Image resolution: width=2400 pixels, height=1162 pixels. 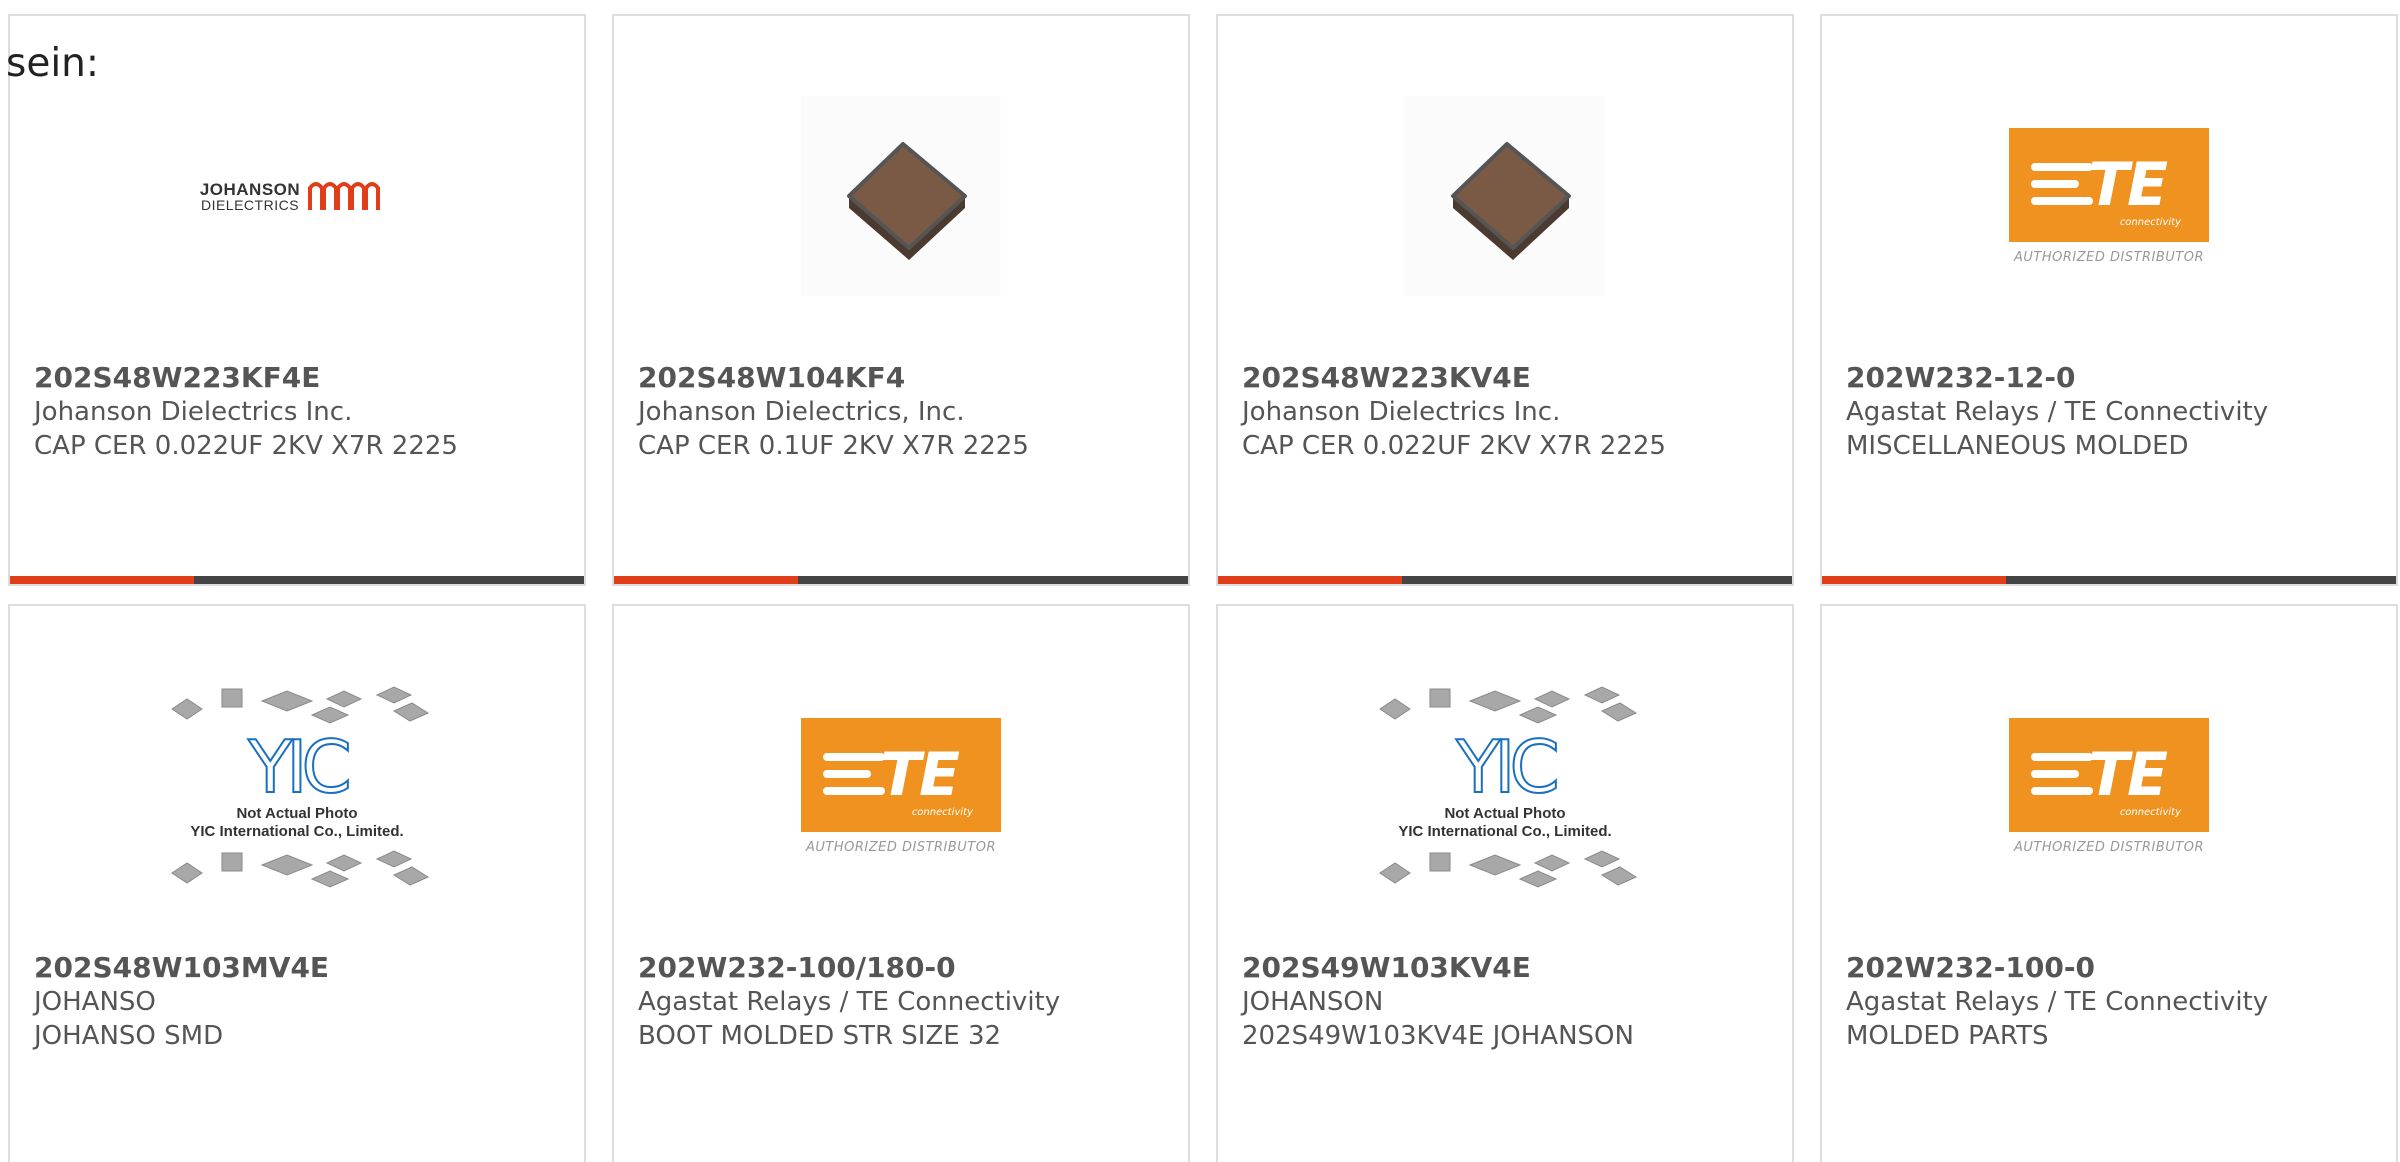 I want to click on part-number: 202S48W223KV4E, so click(x=1511, y=378).